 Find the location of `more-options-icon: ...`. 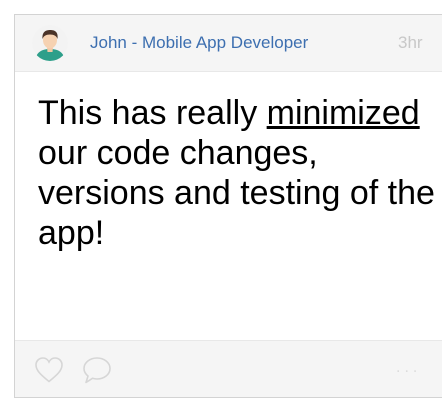

more-options-icon: ... is located at coordinates (408, 368).